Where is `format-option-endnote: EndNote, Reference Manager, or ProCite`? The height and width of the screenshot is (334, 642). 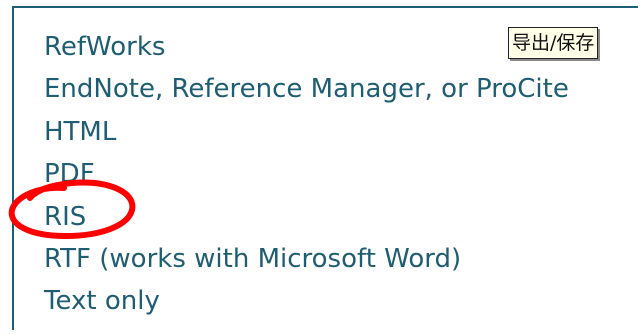
format-option-endnote: EndNote, Reference Manager, or ProCite is located at coordinates (306, 89).